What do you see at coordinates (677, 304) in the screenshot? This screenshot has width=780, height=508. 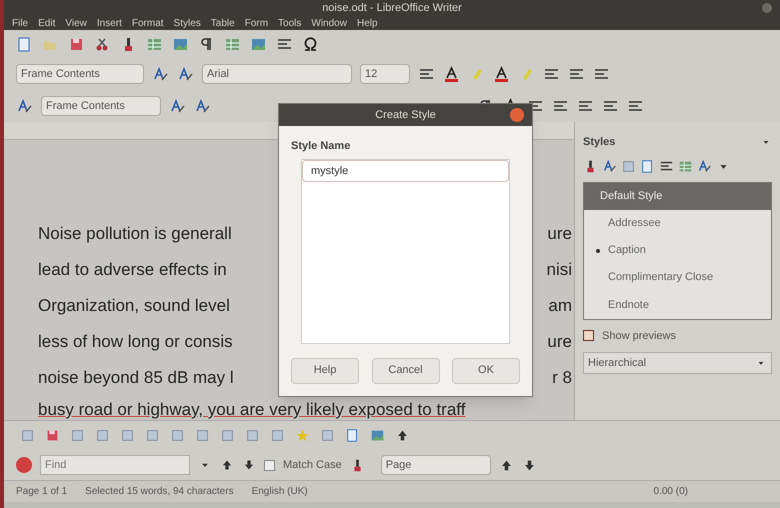 I see `list-item: Endnote` at bounding box center [677, 304].